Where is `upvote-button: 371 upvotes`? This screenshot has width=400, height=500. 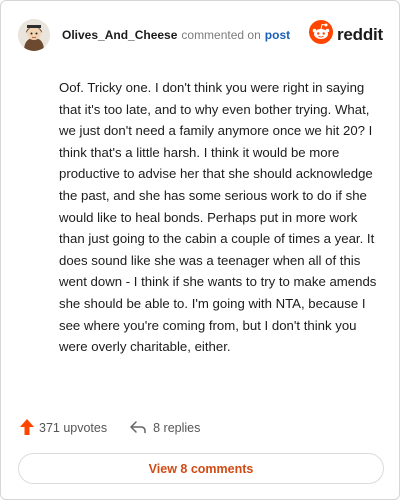
upvote-button: 371 upvotes is located at coordinates (63, 428).